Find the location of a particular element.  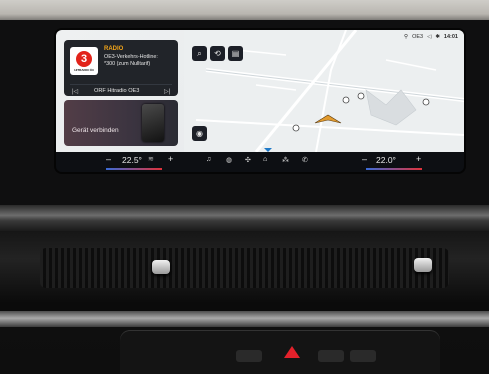

lower-trim is located at coordinates (244, 319).